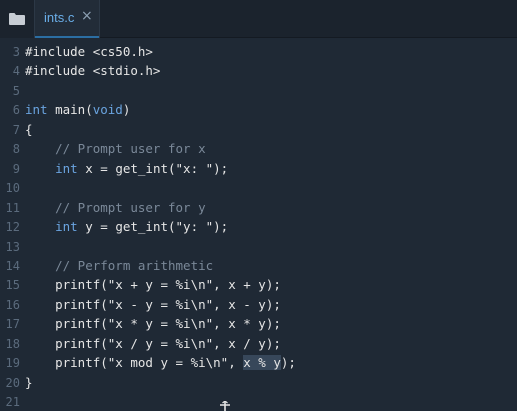 The height and width of the screenshot is (411, 517). I want to click on mouse-cursor-icon, so click(225, 406).